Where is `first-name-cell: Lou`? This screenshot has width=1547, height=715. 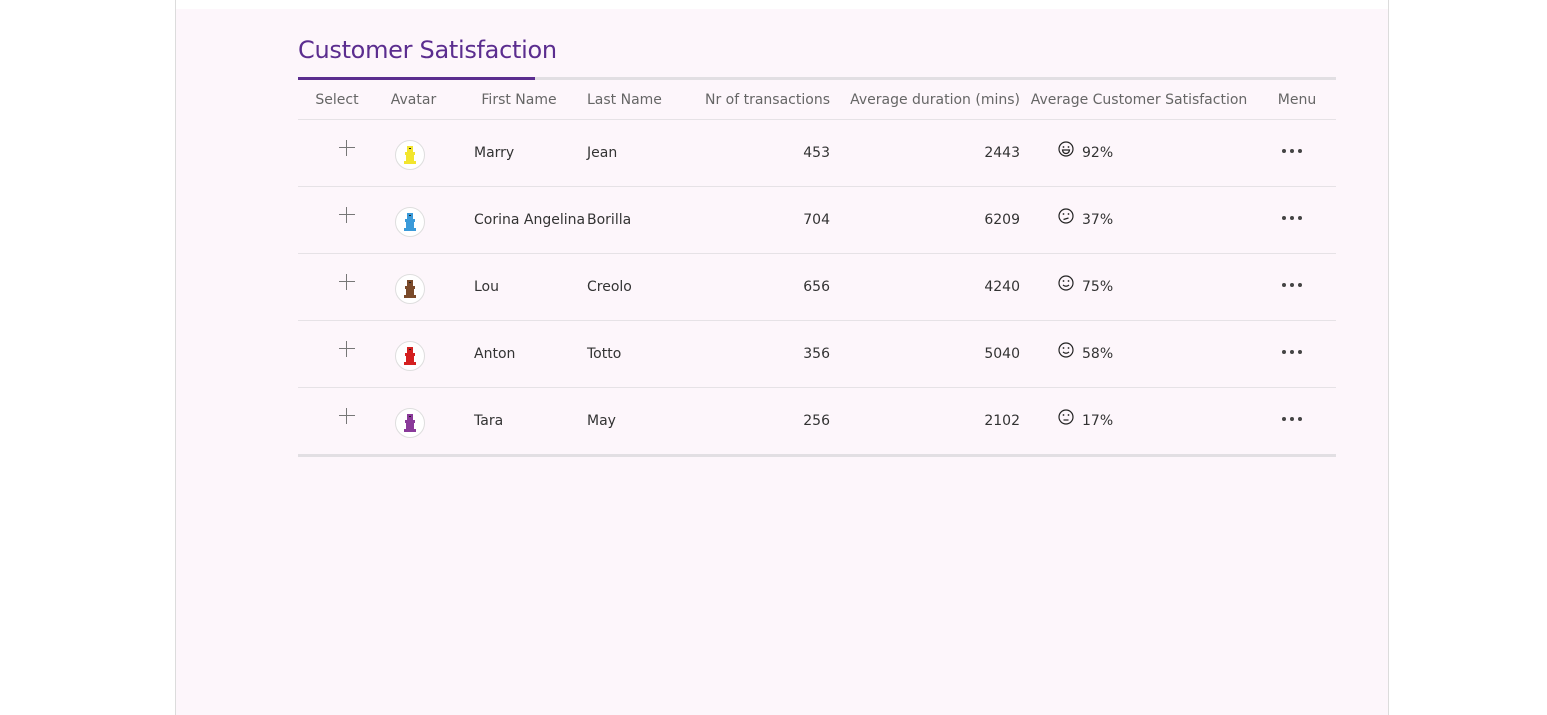
first-name-cell: Lou is located at coordinates (519, 287).